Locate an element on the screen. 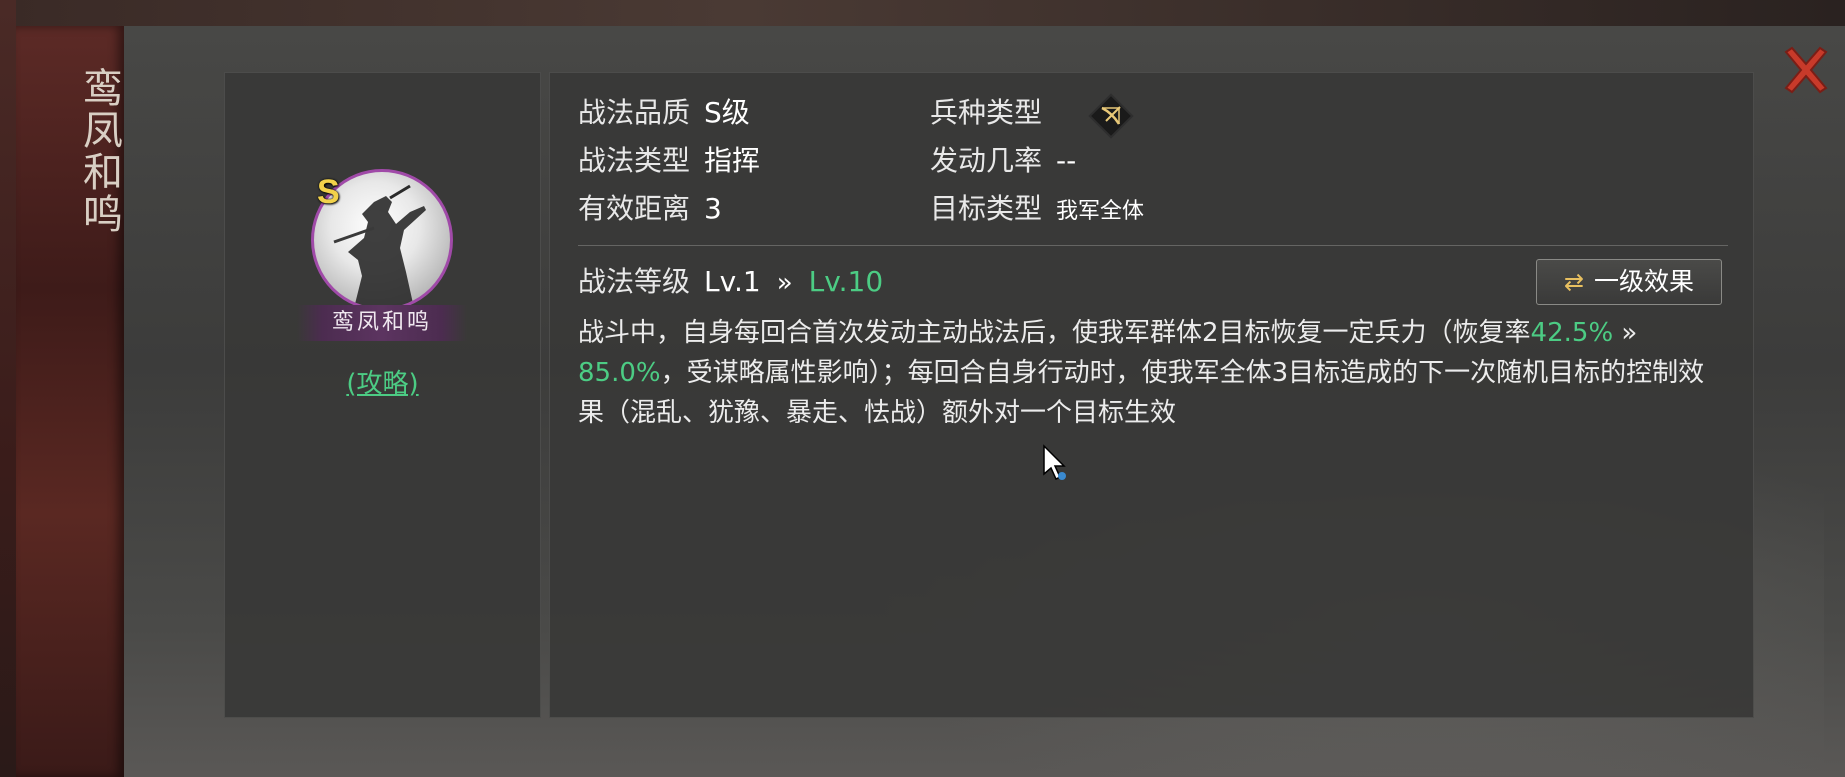  skill-name-plate: 鸾凤和鸣 is located at coordinates (382, 323).